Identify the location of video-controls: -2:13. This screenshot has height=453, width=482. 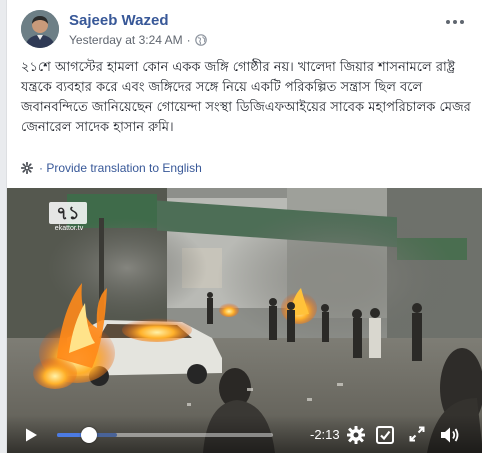
(244, 434).